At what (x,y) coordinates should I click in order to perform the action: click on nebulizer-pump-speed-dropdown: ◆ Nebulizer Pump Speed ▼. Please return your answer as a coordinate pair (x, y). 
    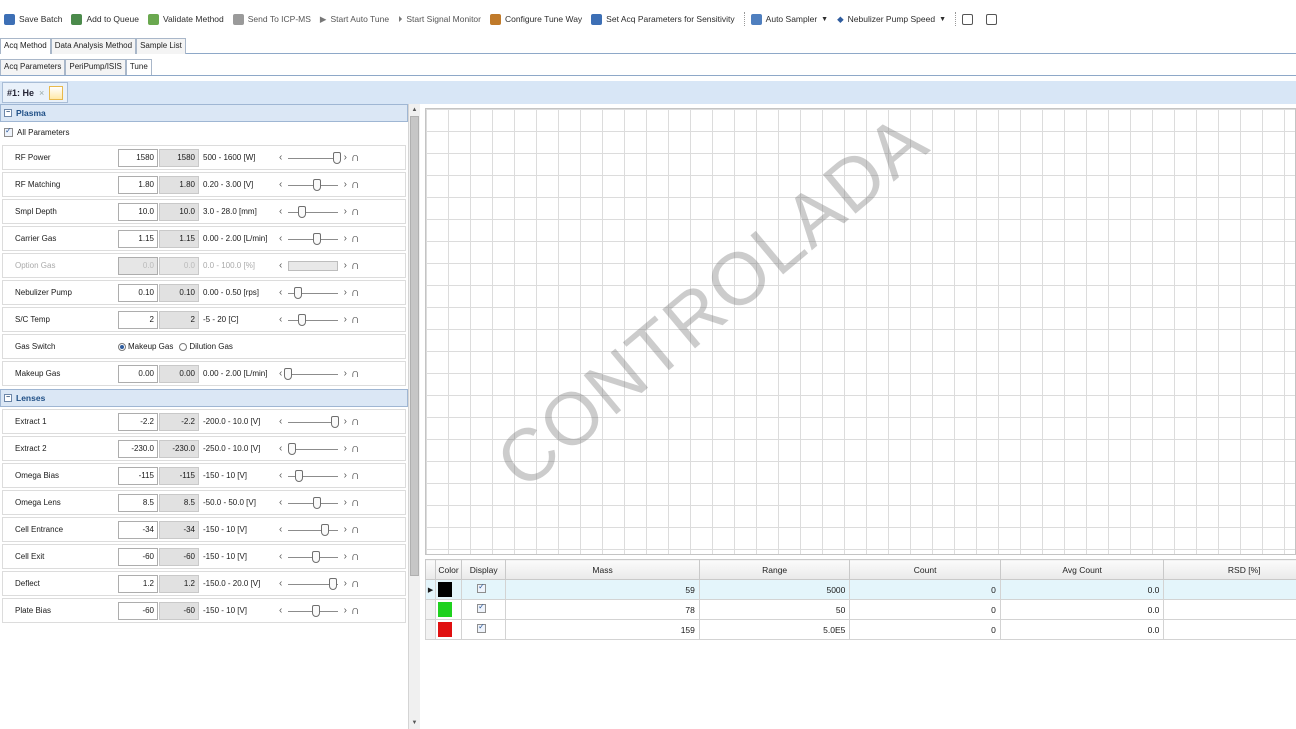
    Looking at the image, I should click on (891, 19).